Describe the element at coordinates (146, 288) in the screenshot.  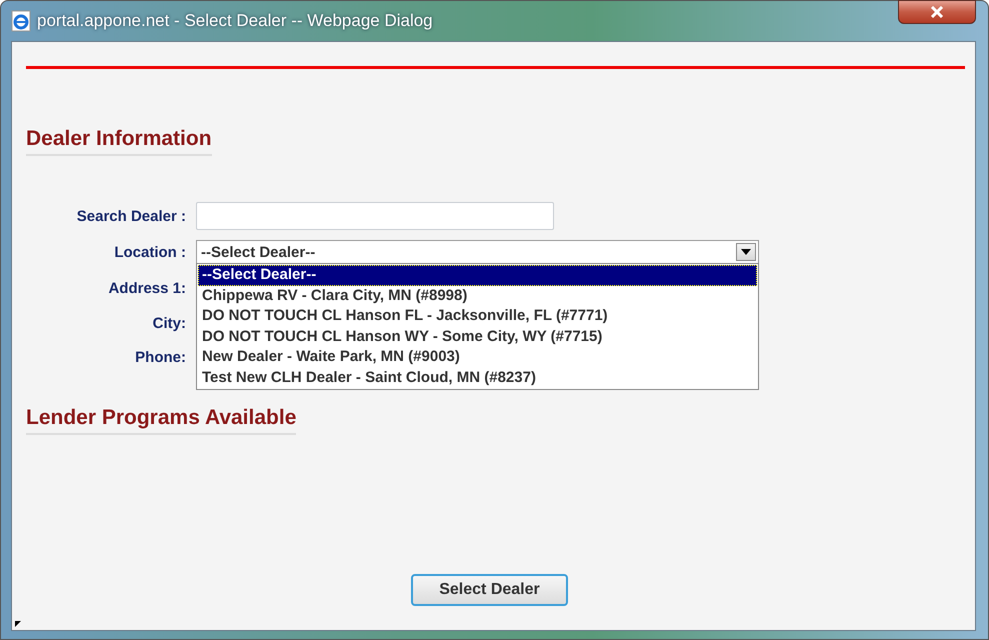
I see `field-label: Address 1:` at that location.